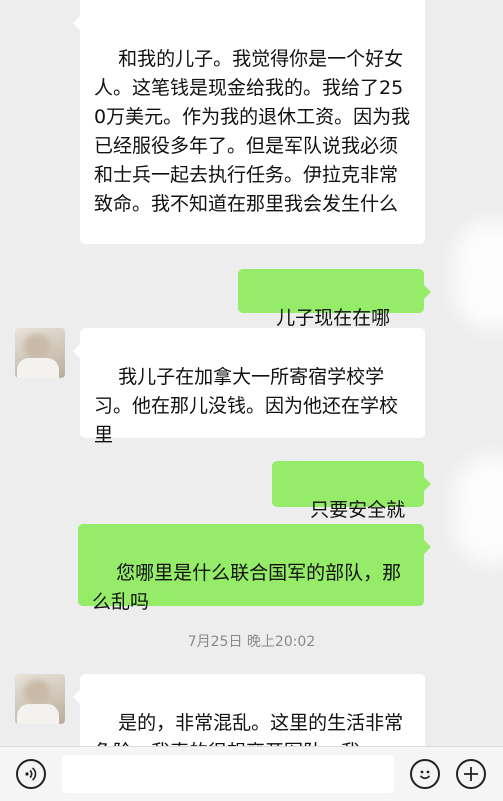  I want to click on message-text: 您哪里是什么联合国军的部队，那么乱吗, so click(247, 587).